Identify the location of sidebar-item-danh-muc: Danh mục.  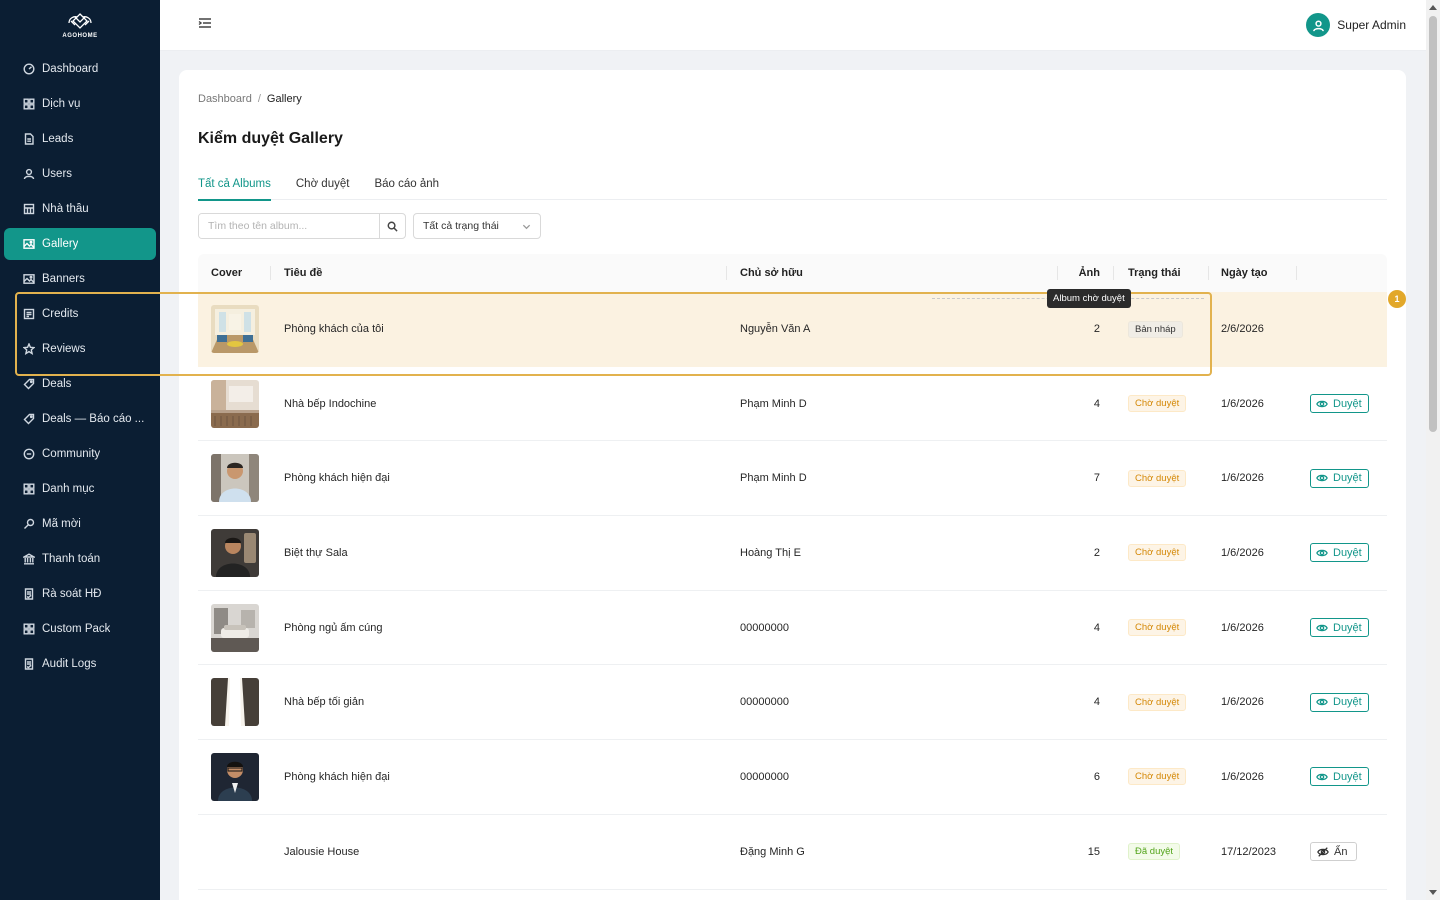
(80, 489).